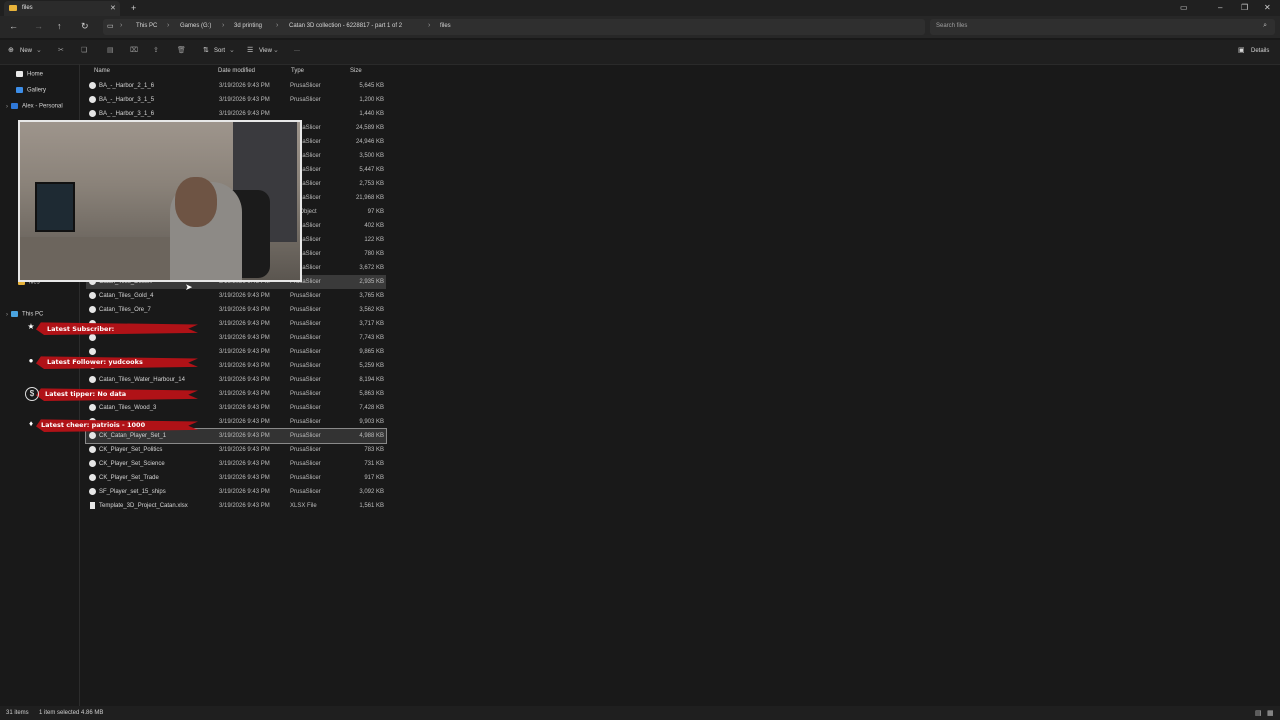  Describe the element at coordinates (113, 8) in the screenshot. I see `close-tab-icon: ✕` at that location.